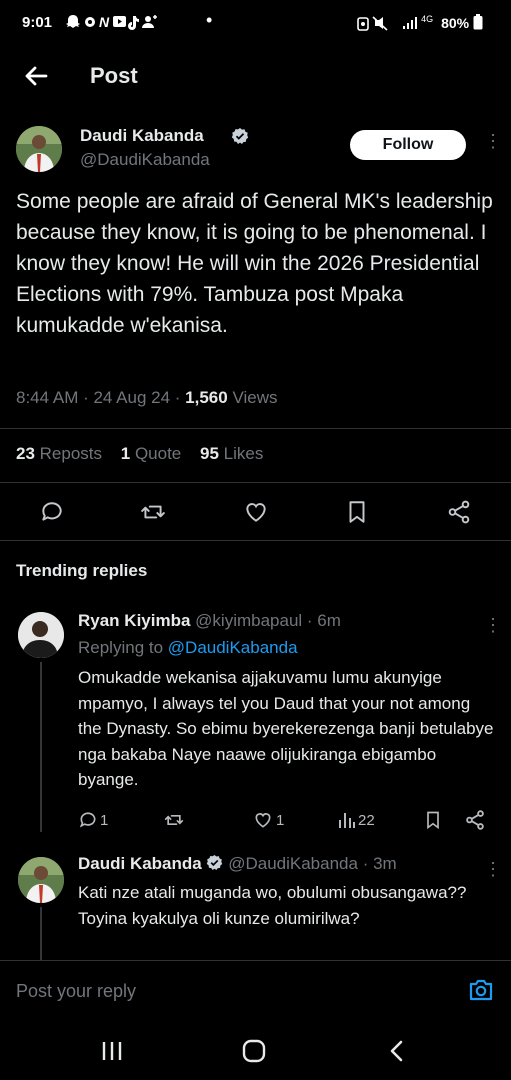 The height and width of the screenshot is (1080, 511). I want to click on system-navigation-bar, so click(255, 1050).